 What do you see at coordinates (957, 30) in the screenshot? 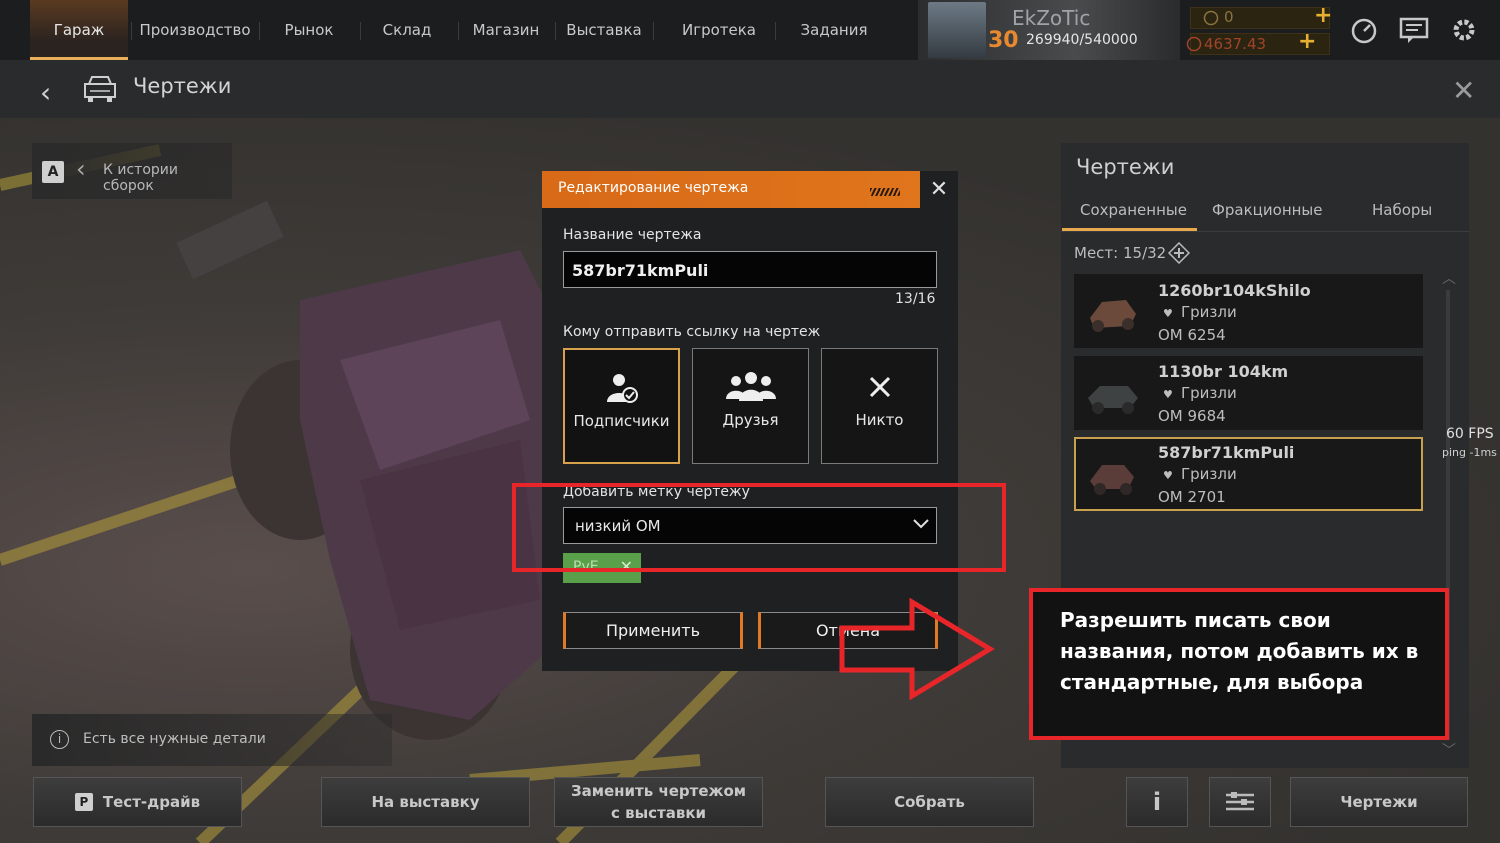
I see `avatar` at bounding box center [957, 30].